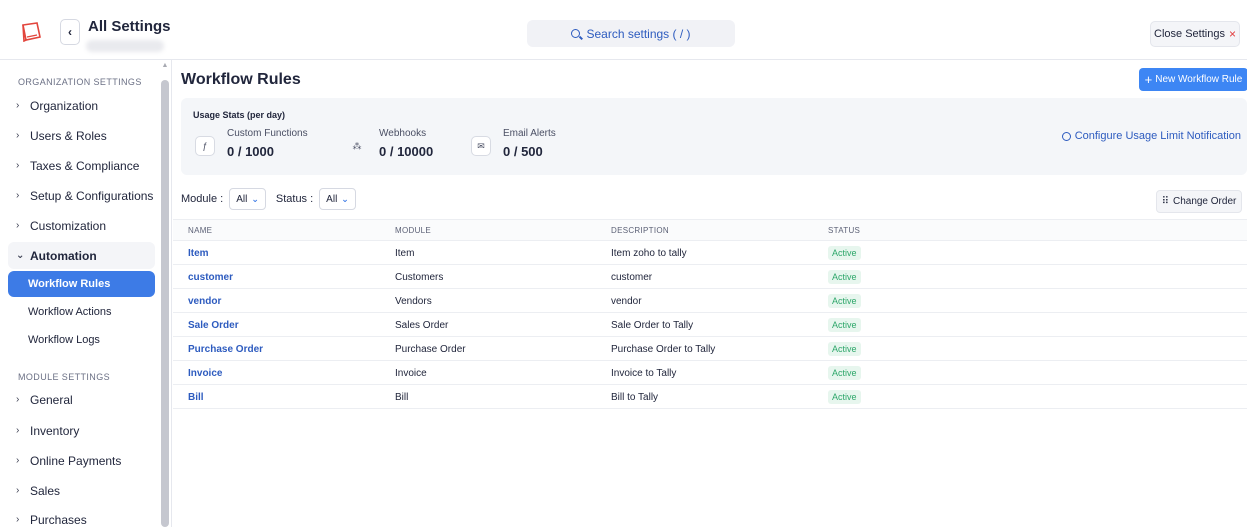  What do you see at coordinates (81, 195) in the screenshot?
I see `sidebar-item-setup-configurations: › Setup & Configurations` at bounding box center [81, 195].